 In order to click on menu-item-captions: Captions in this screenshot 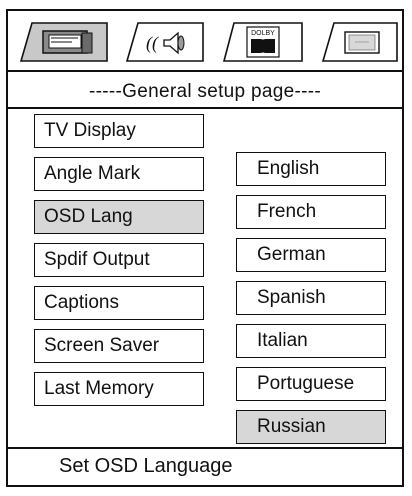, I will do `click(119, 303)`.